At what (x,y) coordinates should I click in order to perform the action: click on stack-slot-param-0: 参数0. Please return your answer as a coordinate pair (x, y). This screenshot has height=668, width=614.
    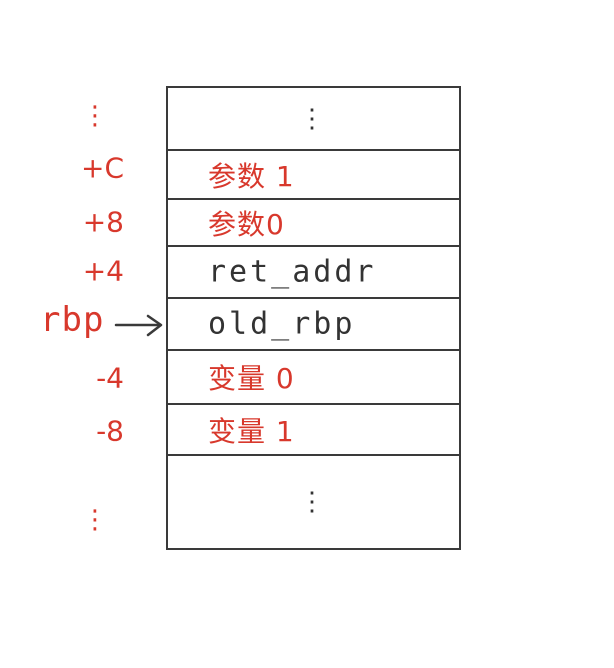
    Looking at the image, I should click on (313, 223).